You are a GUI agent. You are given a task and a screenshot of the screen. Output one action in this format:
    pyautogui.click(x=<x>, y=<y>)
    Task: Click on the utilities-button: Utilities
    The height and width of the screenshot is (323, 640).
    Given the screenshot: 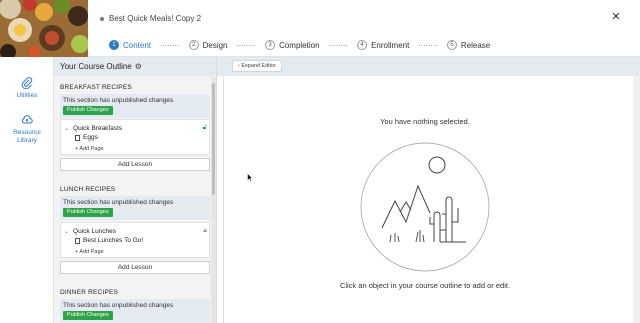 What is the action you would take?
    pyautogui.click(x=27, y=88)
    